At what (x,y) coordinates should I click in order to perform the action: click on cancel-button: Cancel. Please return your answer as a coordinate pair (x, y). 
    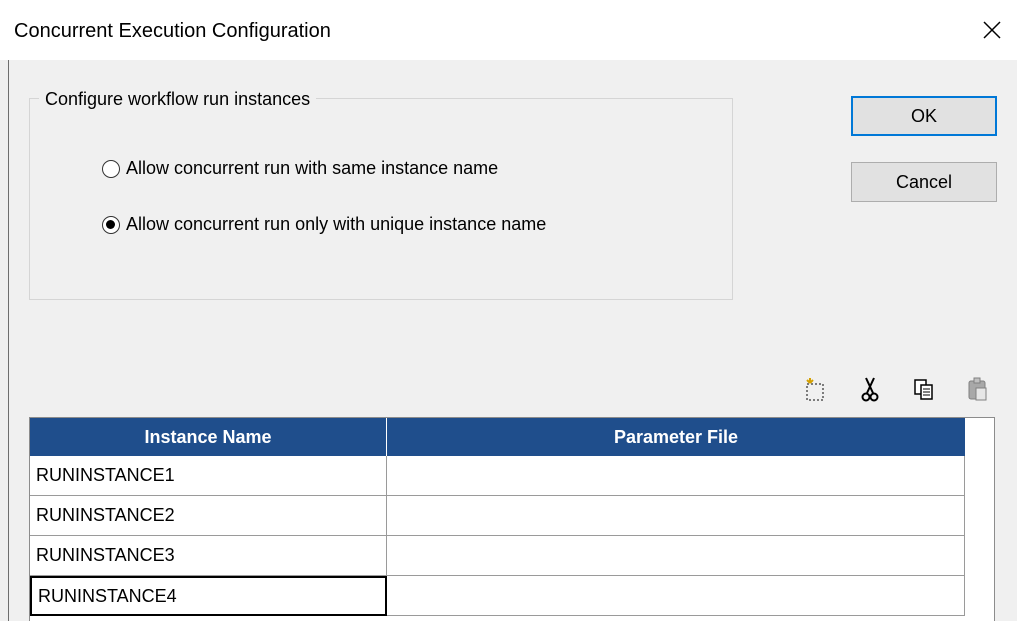
    Looking at the image, I should click on (924, 182).